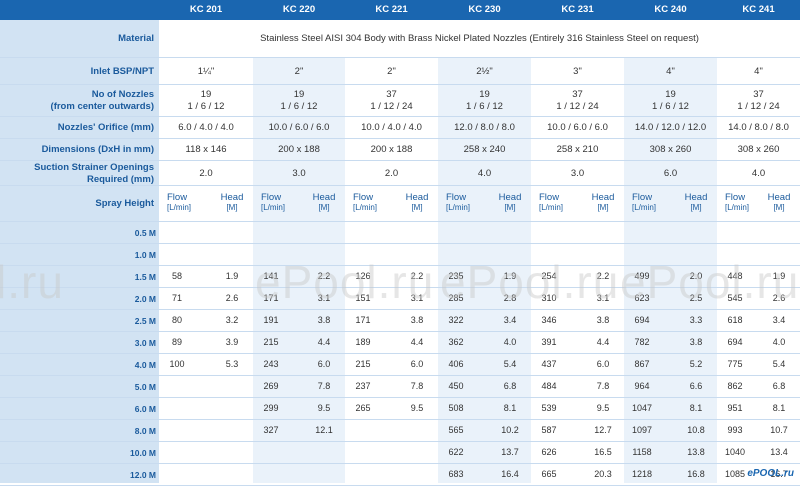 The image size is (800, 486). I want to click on flow-value: 1085, so click(735, 474).